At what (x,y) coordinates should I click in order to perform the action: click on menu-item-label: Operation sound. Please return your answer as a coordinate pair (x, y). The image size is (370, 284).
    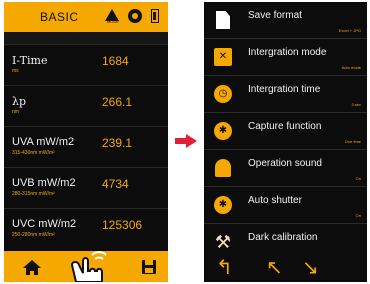
    Looking at the image, I should click on (285, 163).